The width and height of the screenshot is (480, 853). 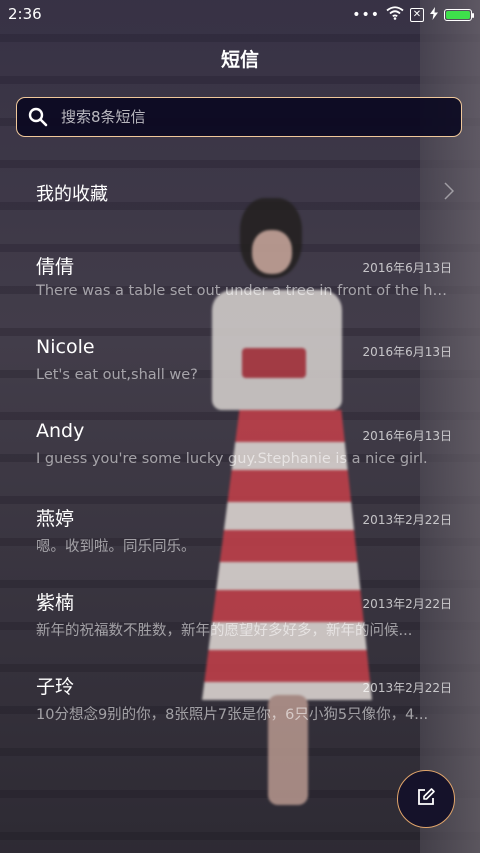 I want to click on more-notifications-icon: •••, so click(x=366, y=15).